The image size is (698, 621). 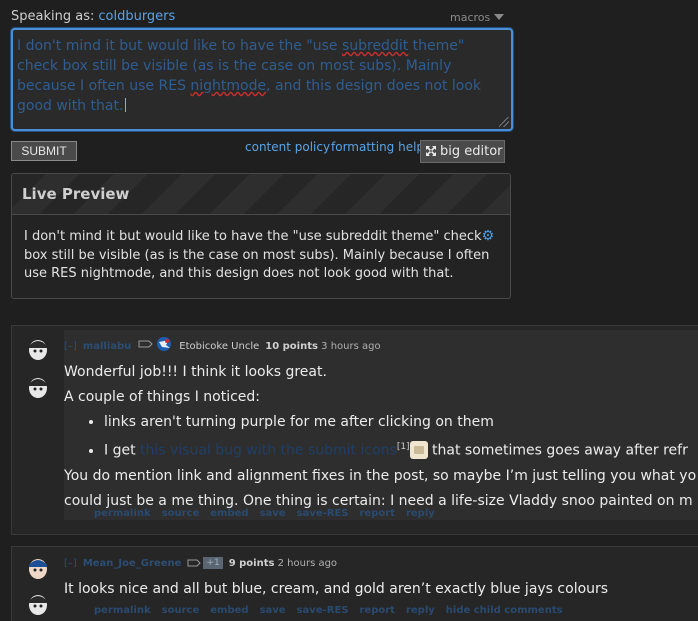 What do you see at coordinates (403, 447) in the screenshot?
I see `footnote-ref: [1]` at bounding box center [403, 447].